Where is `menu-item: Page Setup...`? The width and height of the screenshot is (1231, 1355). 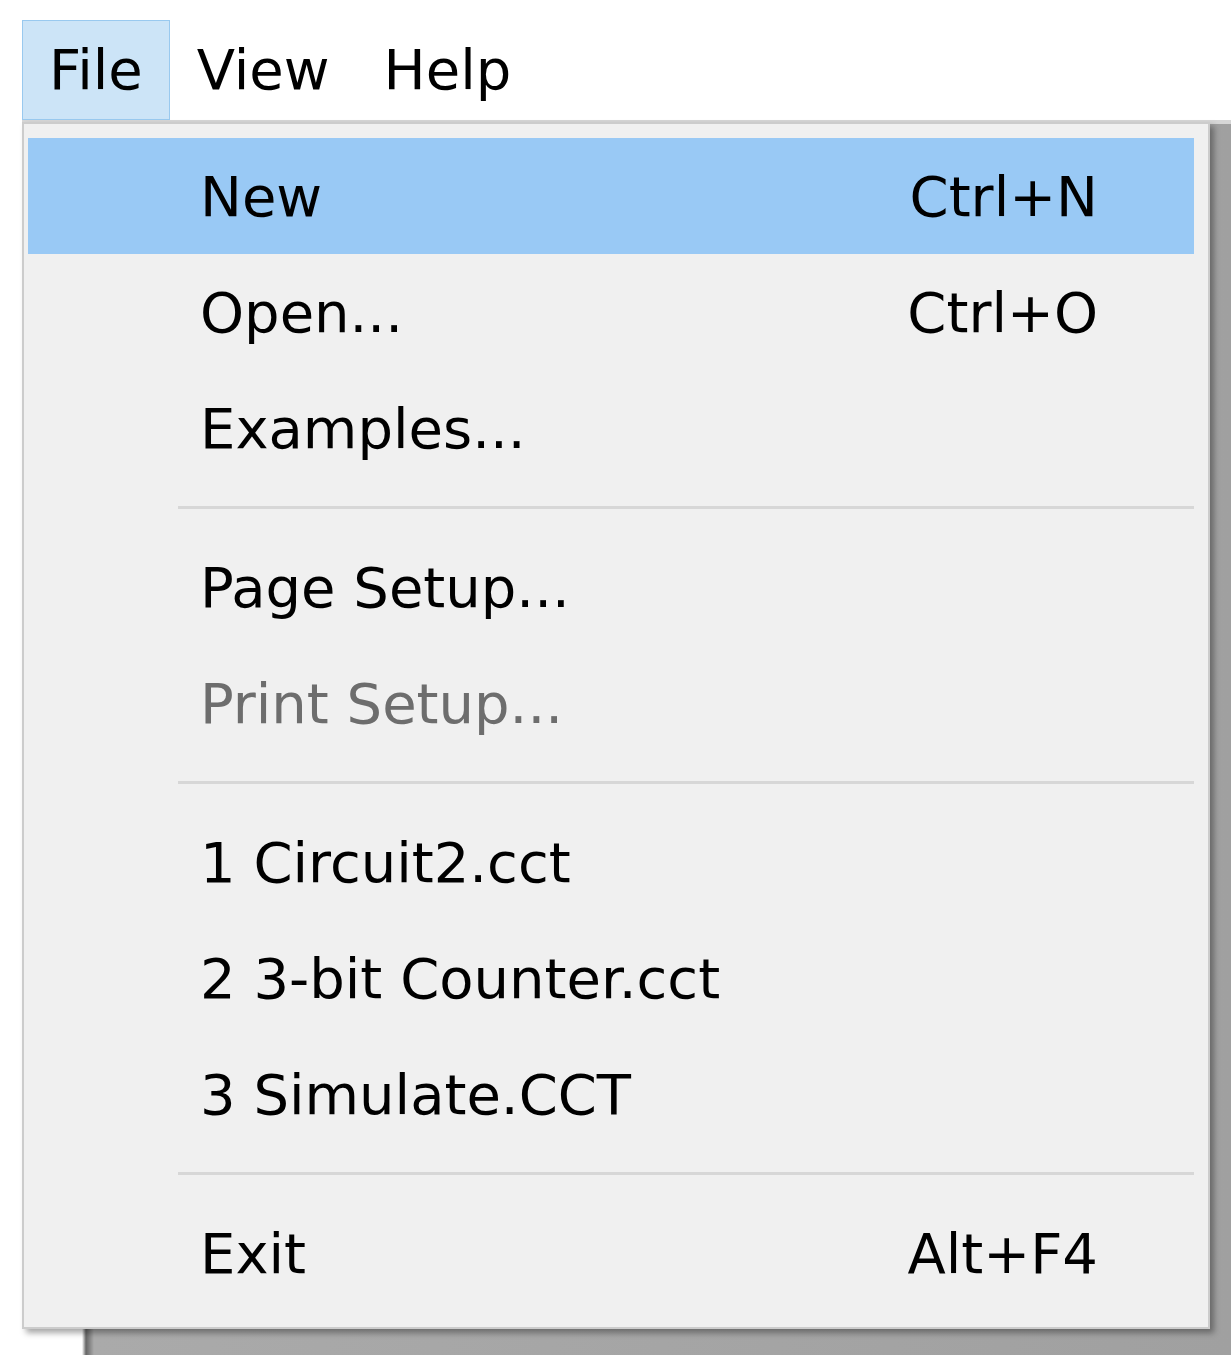 menu-item: Page Setup... is located at coordinates (611, 587).